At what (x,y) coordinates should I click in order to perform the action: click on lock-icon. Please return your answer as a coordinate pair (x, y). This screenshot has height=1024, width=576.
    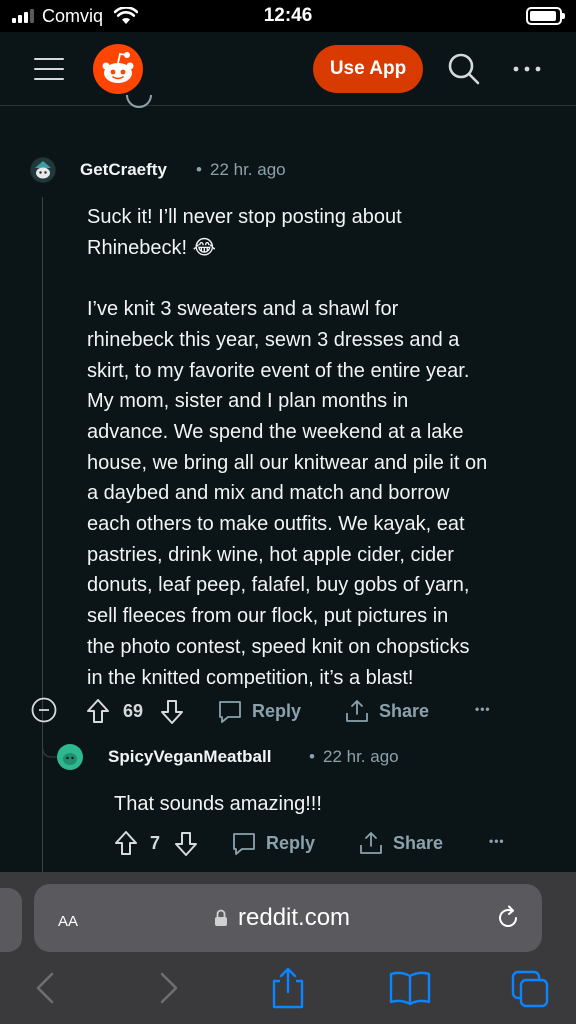
    Looking at the image, I should click on (221, 917).